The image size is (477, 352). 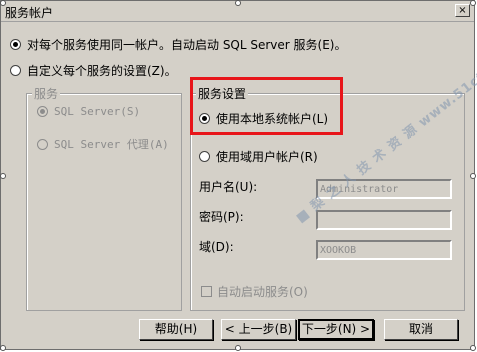 What do you see at coordinates (228, 187) in the screenshot?
I see `username-label: 用户名(U):` at bounding box center [228, 187].